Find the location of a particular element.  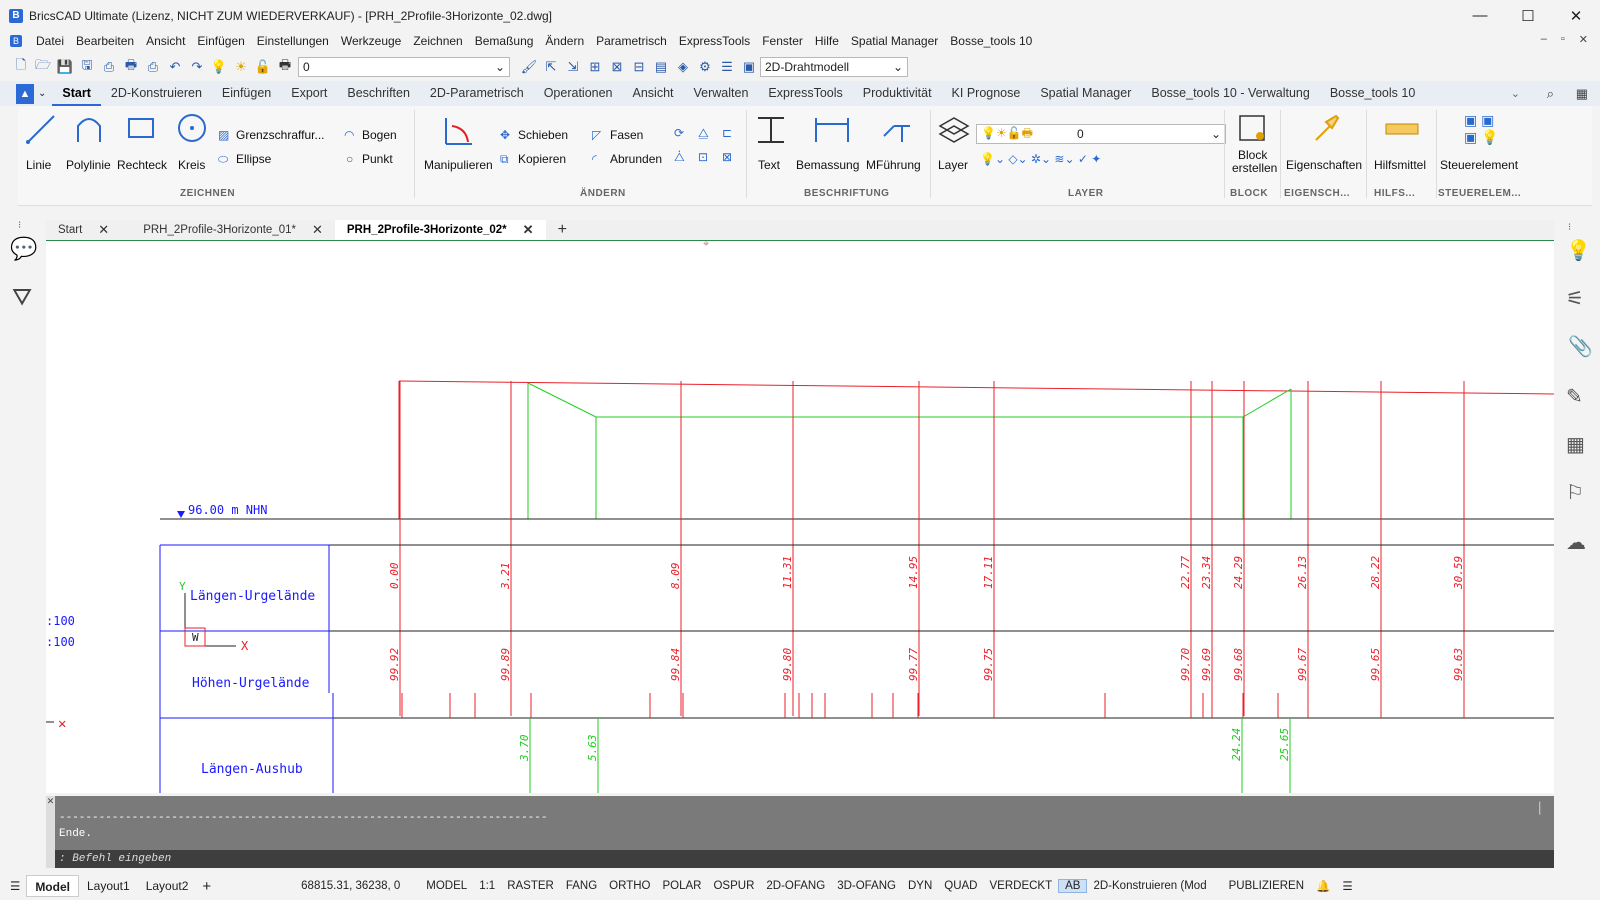

plot-icon: ⎙ is located at coordinates (153, 67).